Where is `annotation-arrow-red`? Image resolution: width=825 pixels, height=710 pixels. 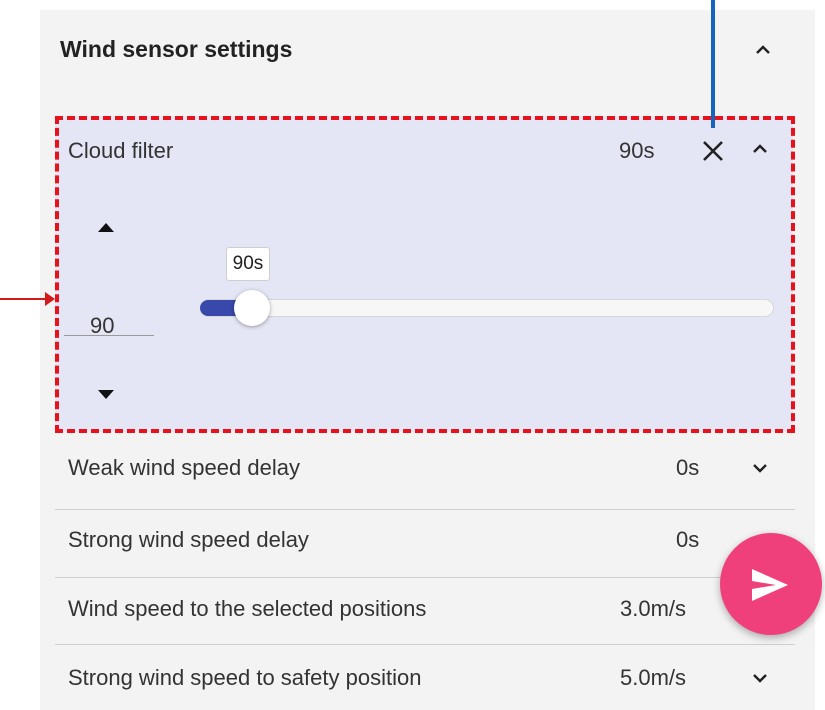 annotation-arrow-red is located at coordinates (23, 299).